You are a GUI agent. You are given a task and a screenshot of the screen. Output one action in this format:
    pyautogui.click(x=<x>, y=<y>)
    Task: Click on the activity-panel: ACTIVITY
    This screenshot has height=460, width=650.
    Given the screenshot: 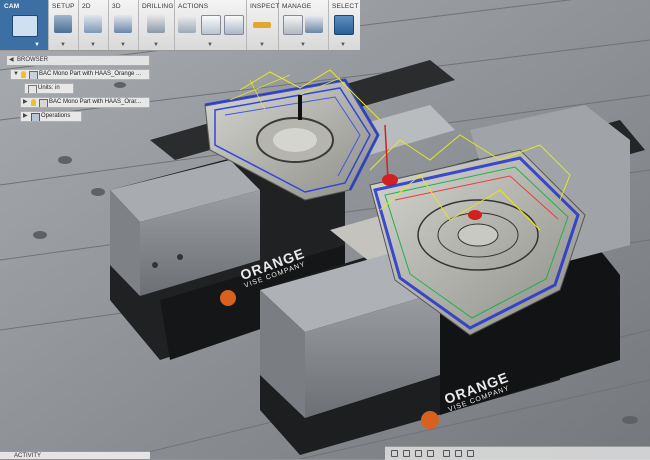 What is the action you would take?
    pyautogui.click(x=75, y=455)
    